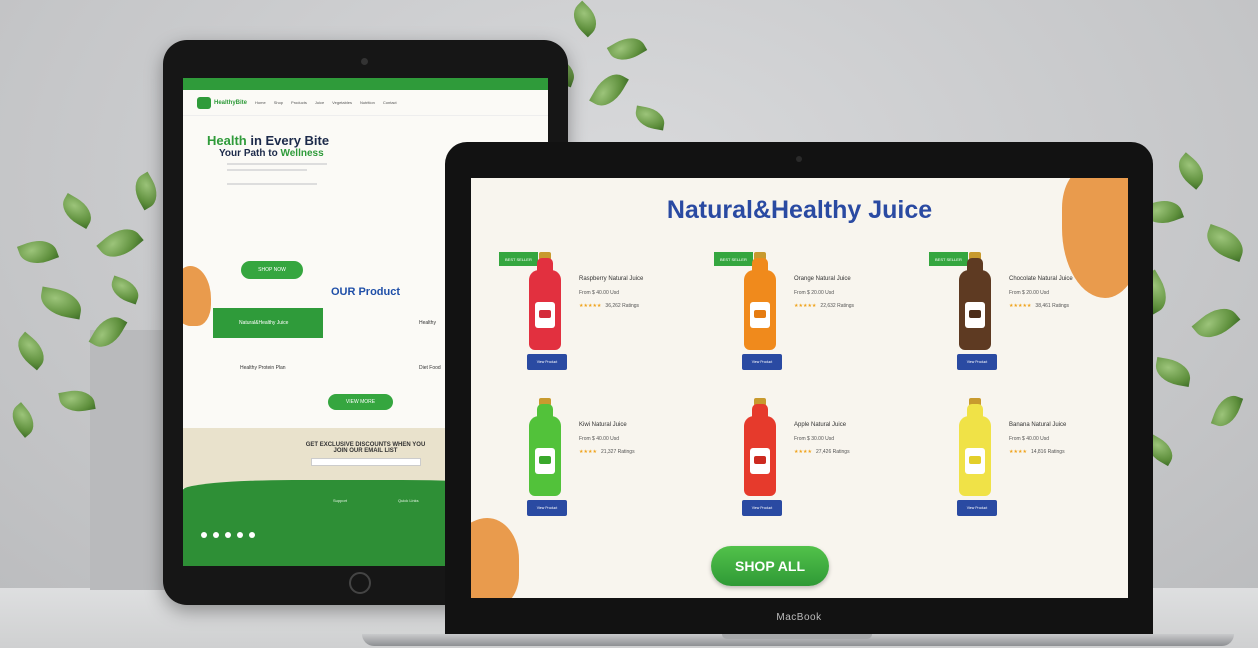 The image size is (1258, 648). I want to click on product-name: Apple Natural Juice, so click(820, 425).